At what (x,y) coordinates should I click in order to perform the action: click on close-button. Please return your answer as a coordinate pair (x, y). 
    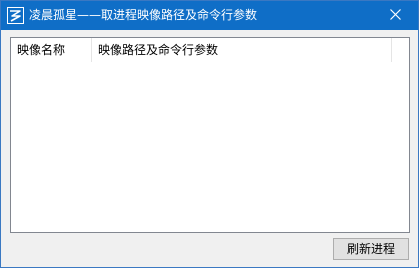
    Looking at the image, I should click on (395, 15).